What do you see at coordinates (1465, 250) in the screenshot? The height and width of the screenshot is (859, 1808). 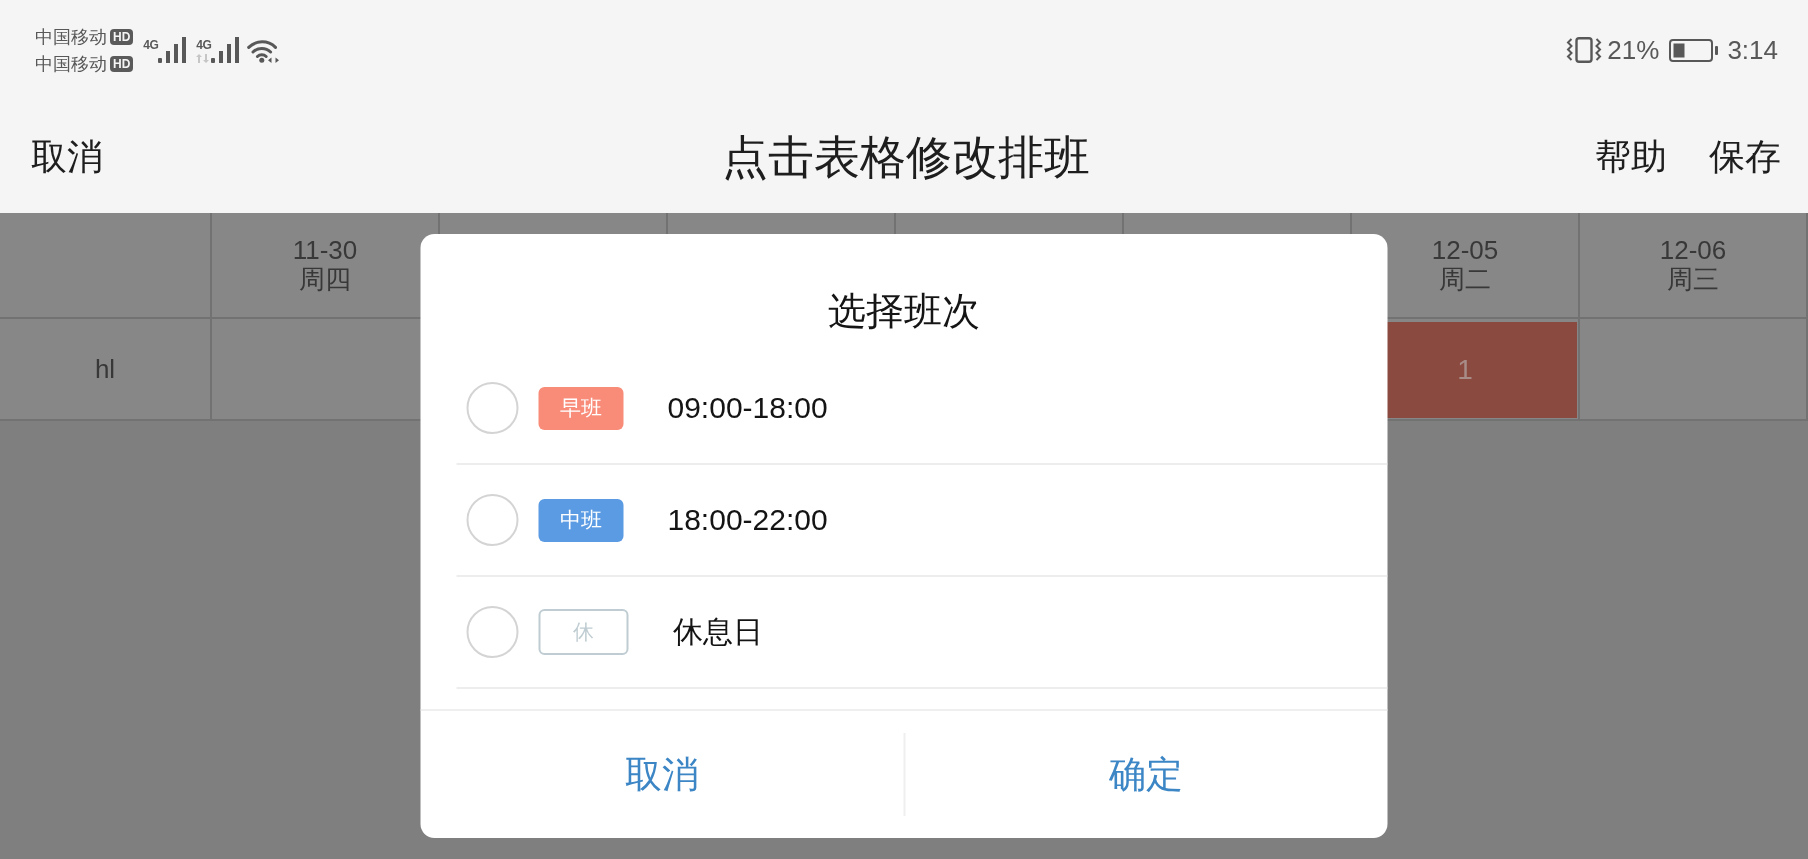 I see `date-label: 12-05` at bounding box center [1465, 250].